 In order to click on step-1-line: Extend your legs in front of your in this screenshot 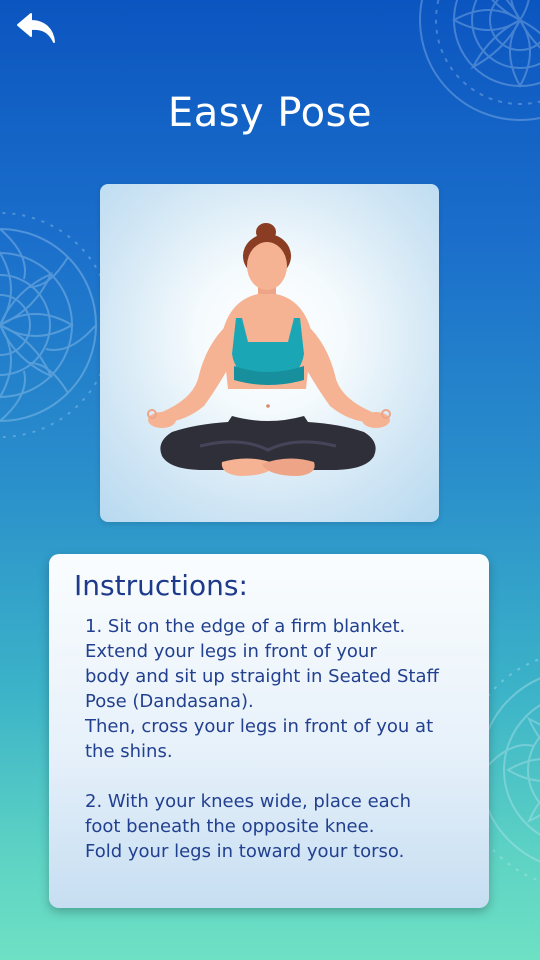, I will do `click(231, 651)`.